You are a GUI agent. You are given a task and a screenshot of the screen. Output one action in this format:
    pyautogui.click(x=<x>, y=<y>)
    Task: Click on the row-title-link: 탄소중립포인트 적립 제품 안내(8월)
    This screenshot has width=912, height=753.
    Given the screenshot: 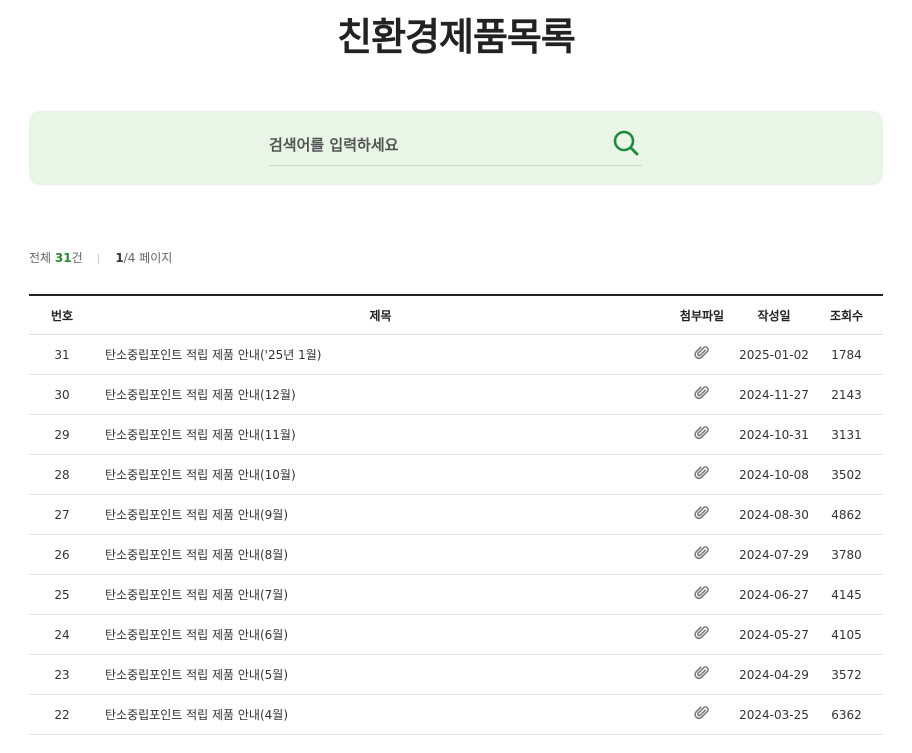 What is the action you would take?
    pyautogui.click(x=196, y=555)
    